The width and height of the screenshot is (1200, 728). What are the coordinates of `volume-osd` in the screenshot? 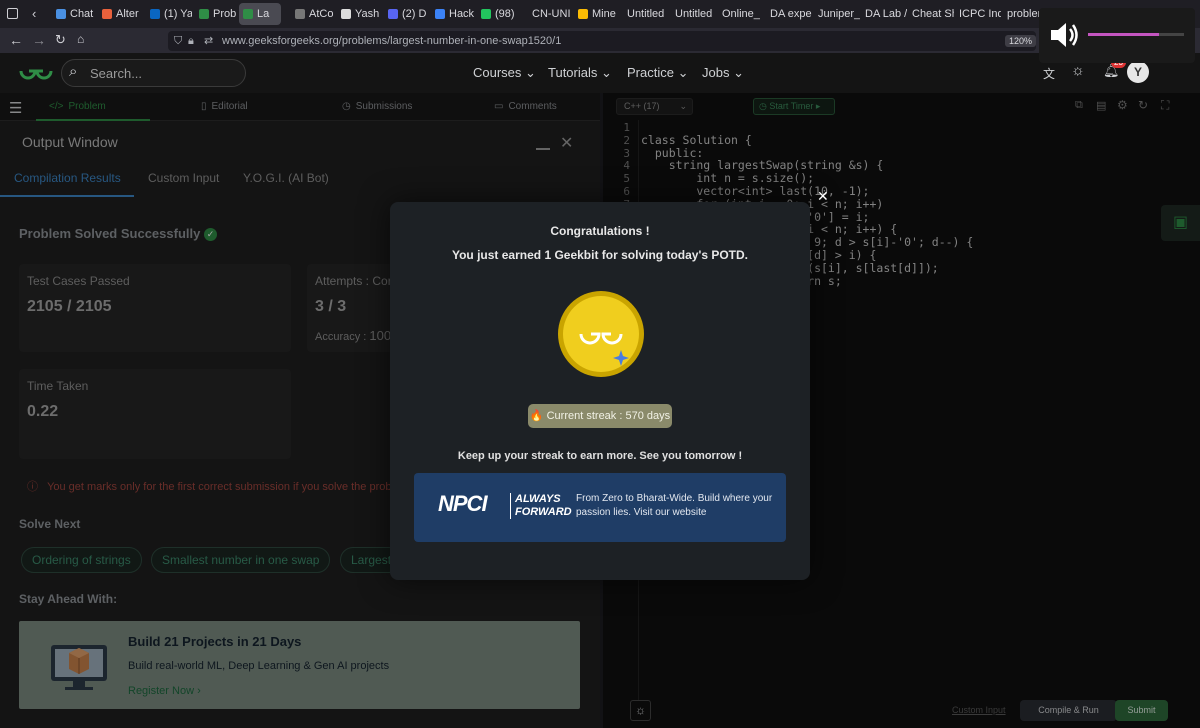 It's located at (1117, 35).